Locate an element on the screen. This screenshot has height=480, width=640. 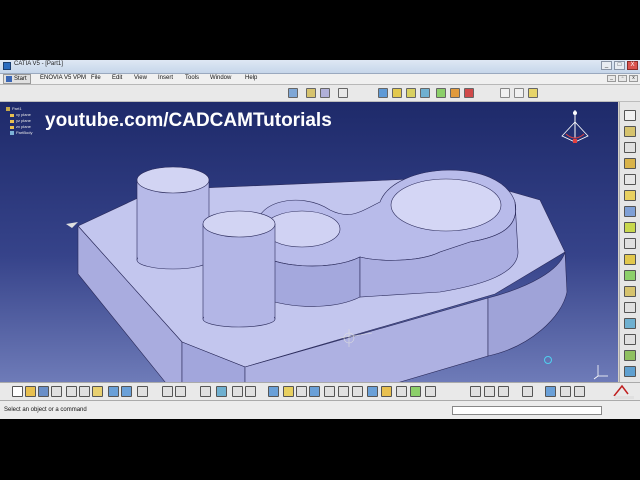
status-bar: Select an object or a command is located at coordinates (320, 409).